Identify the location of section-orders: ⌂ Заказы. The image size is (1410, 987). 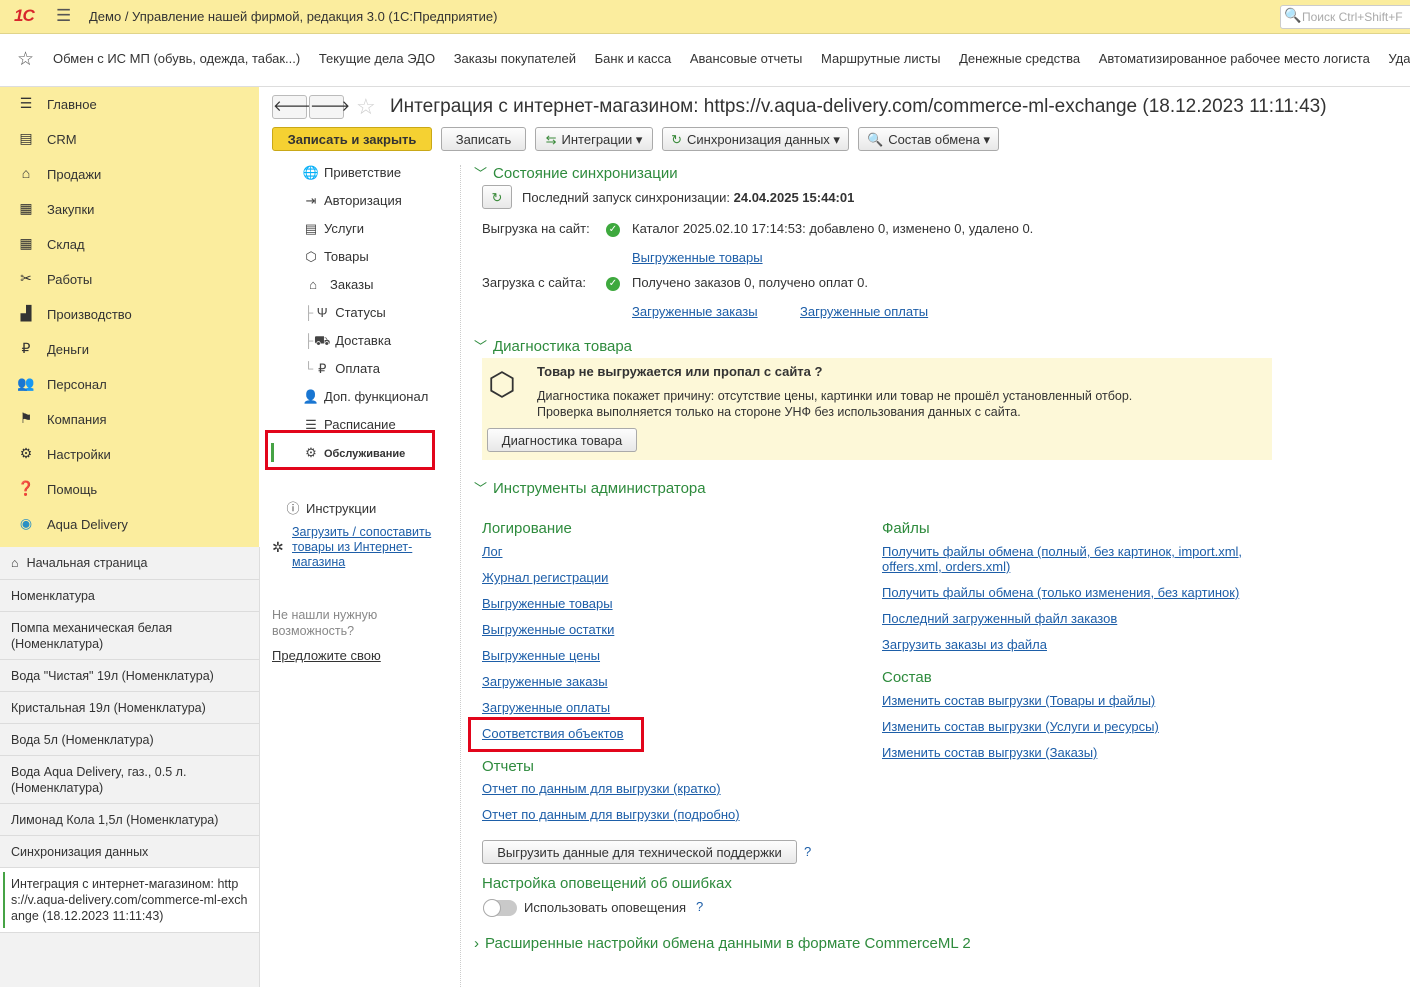
(338, 284).